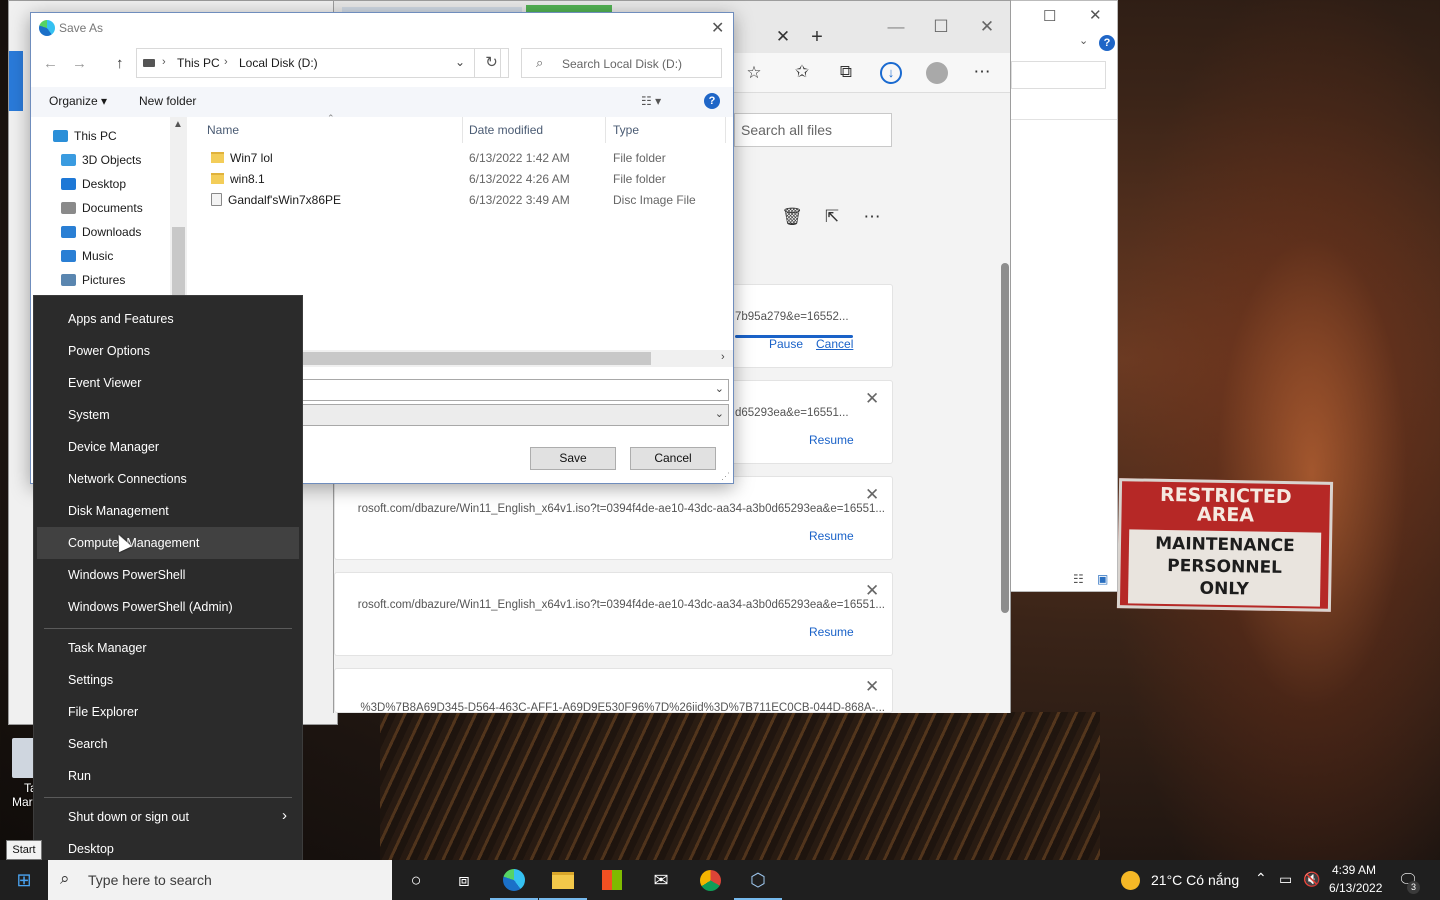  What do you see at coordinates (460, 62) in the screenshot?
I see `address-dropdown-icon: ⌄` at bounding box center [460, 62].